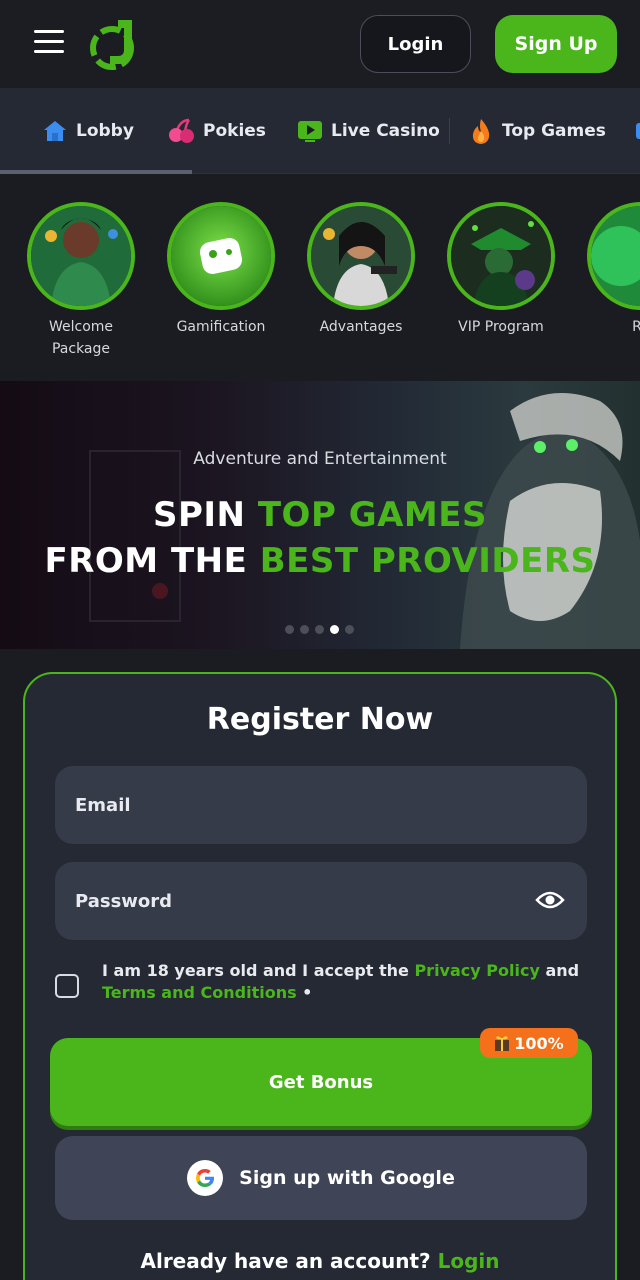 The width and height of the screenshot is (640, 1280). I want to click on login-link: Login, so click(469, 1261).